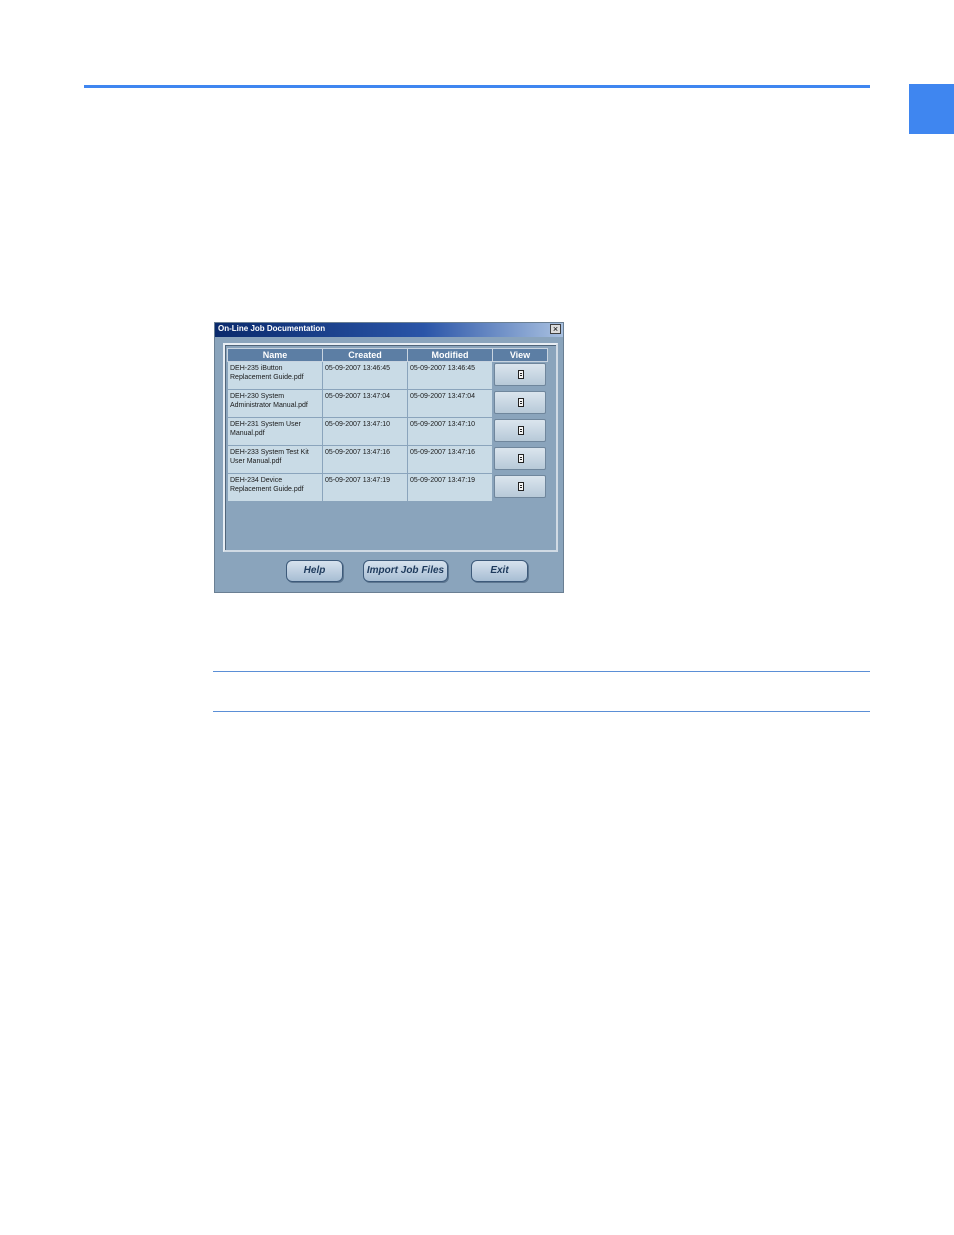  Describe the element at coordinates (365, 431) in the screenshot. I see `document-created: 05-09-2007 13:47:10` at that location.